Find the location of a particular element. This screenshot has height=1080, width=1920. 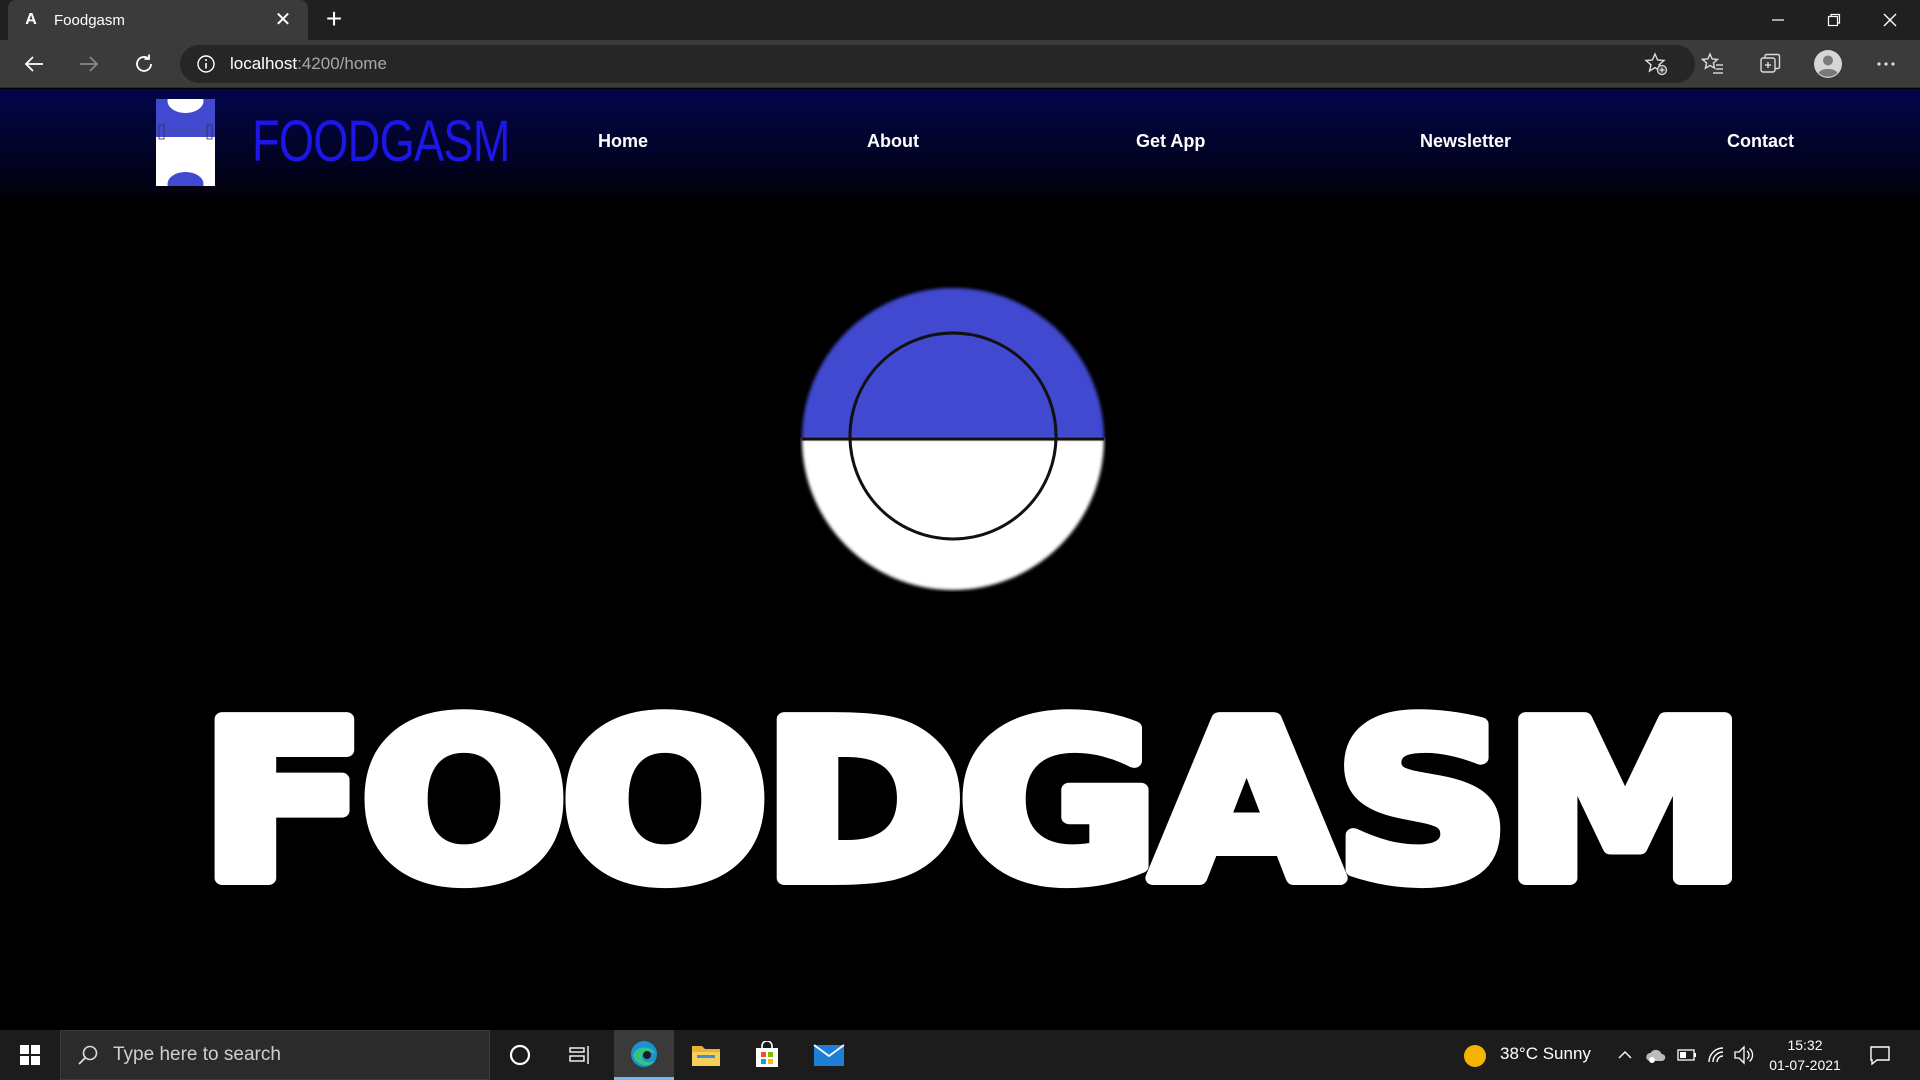

notifications-button is located at coordinates (1880, 1055).